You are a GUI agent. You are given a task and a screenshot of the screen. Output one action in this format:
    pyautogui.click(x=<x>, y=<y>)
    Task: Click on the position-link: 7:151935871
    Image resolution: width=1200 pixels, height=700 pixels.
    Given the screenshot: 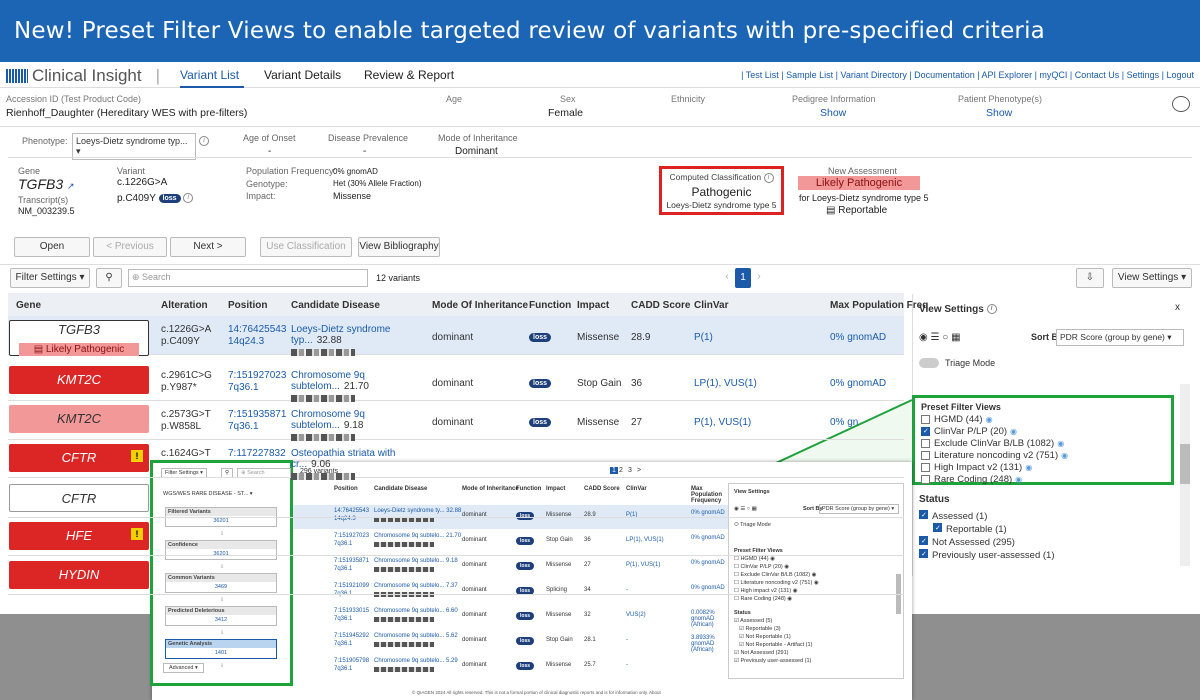 What is the action you would take?
    pyautogui.click(x=257, y=414)
    